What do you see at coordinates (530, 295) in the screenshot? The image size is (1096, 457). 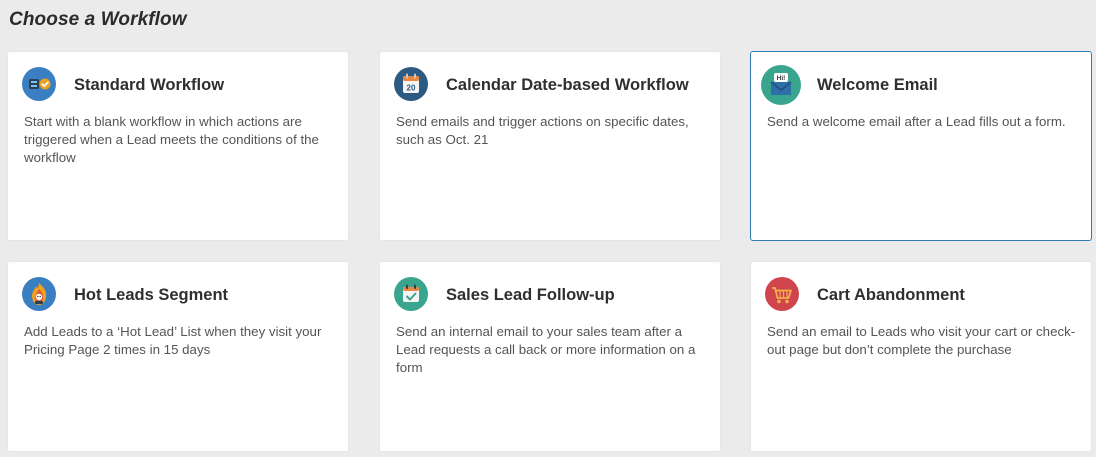 I see `card-title: Sales Lead Follow-up` at bounding box center [530, 295].